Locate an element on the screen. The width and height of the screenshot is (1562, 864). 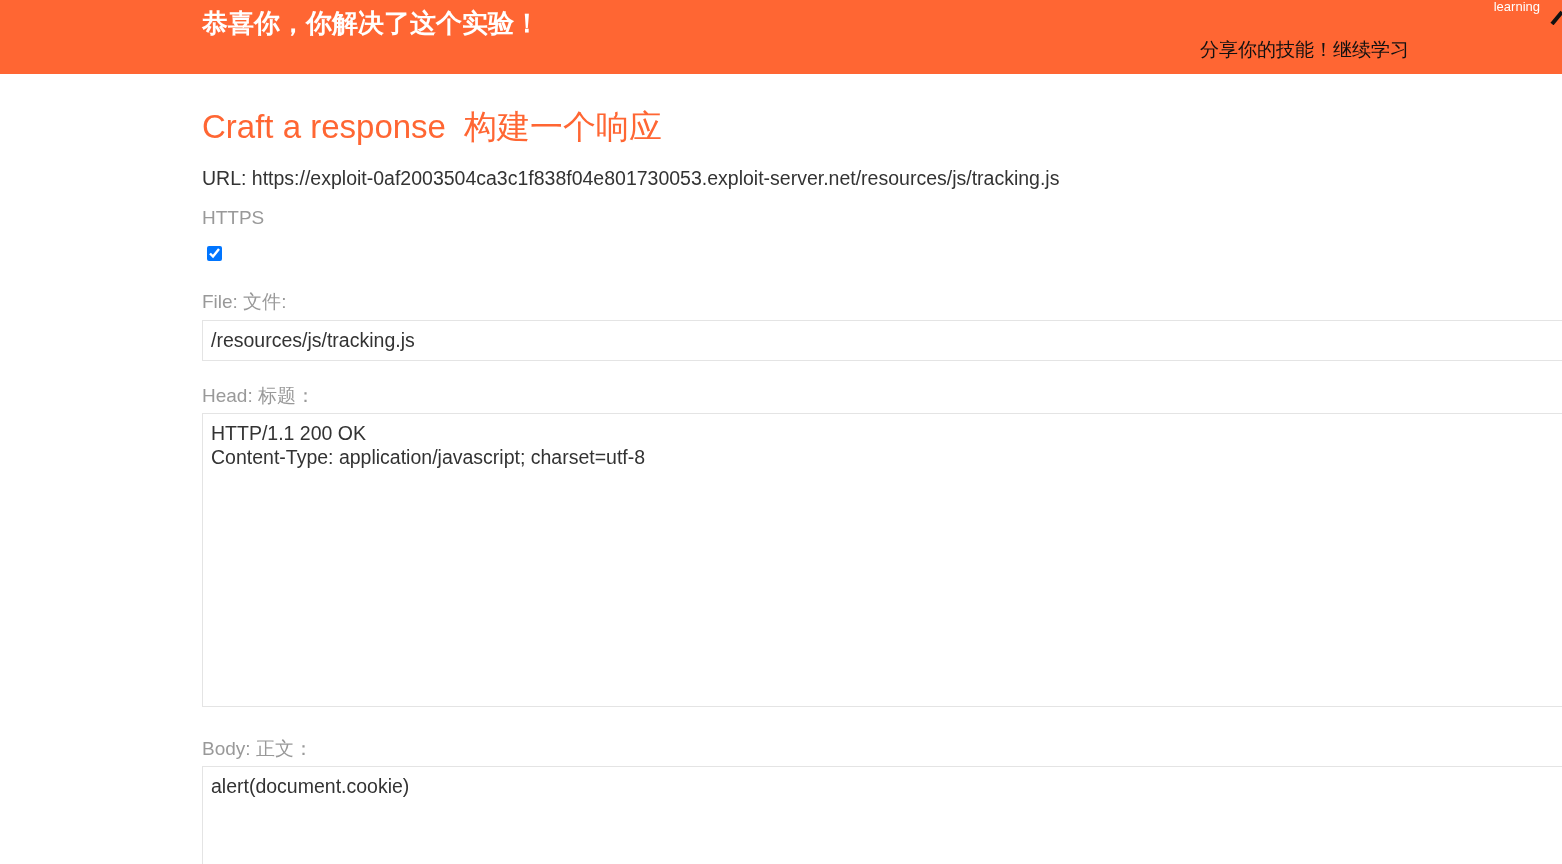
banner-title: 恭喜你，你解决了这个实验！ is located at coordinates (371, 23).